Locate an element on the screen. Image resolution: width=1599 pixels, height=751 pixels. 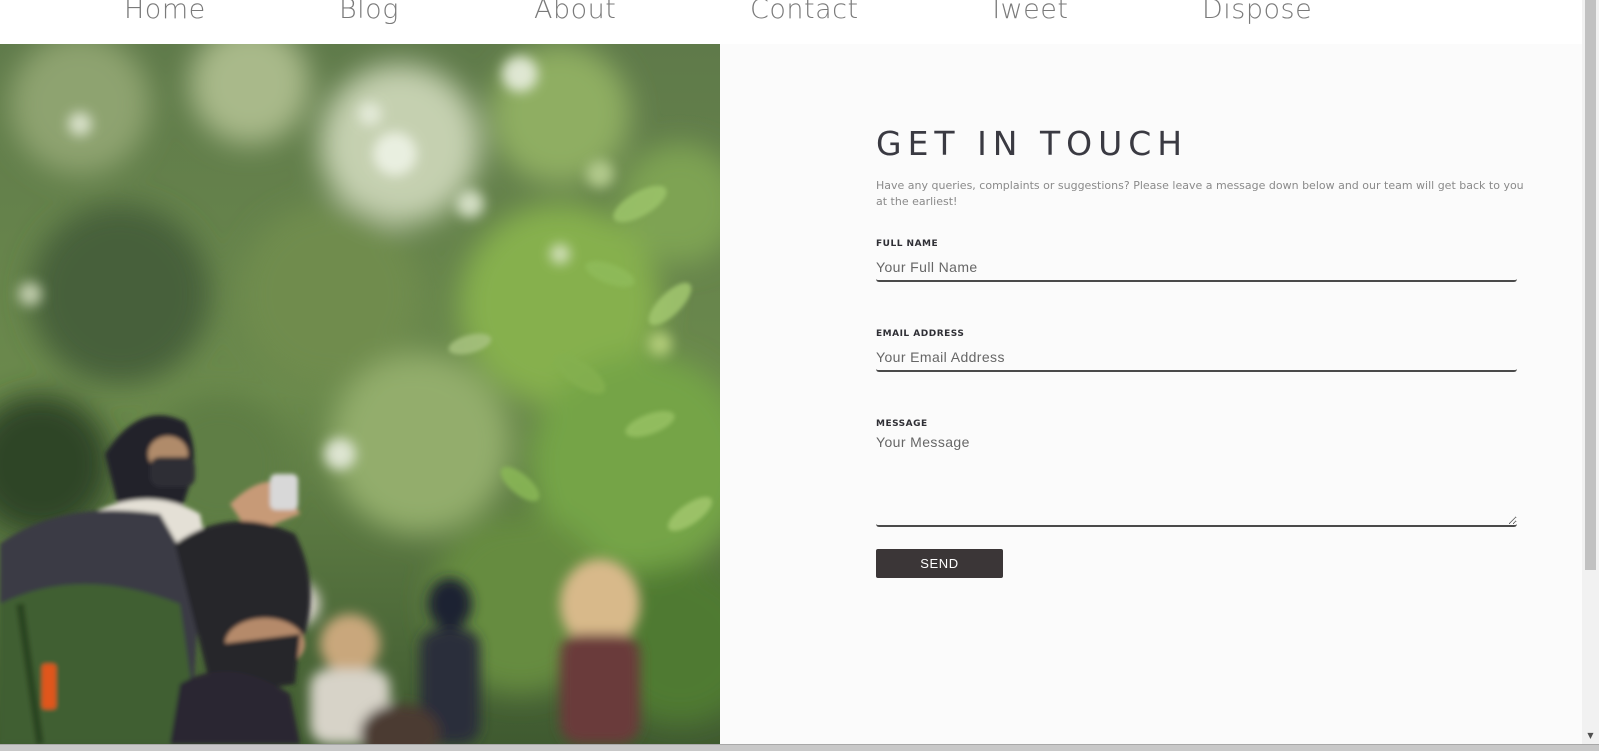
email-address-label: EMAIL ADDRESS is located at coordinates (920, 334).